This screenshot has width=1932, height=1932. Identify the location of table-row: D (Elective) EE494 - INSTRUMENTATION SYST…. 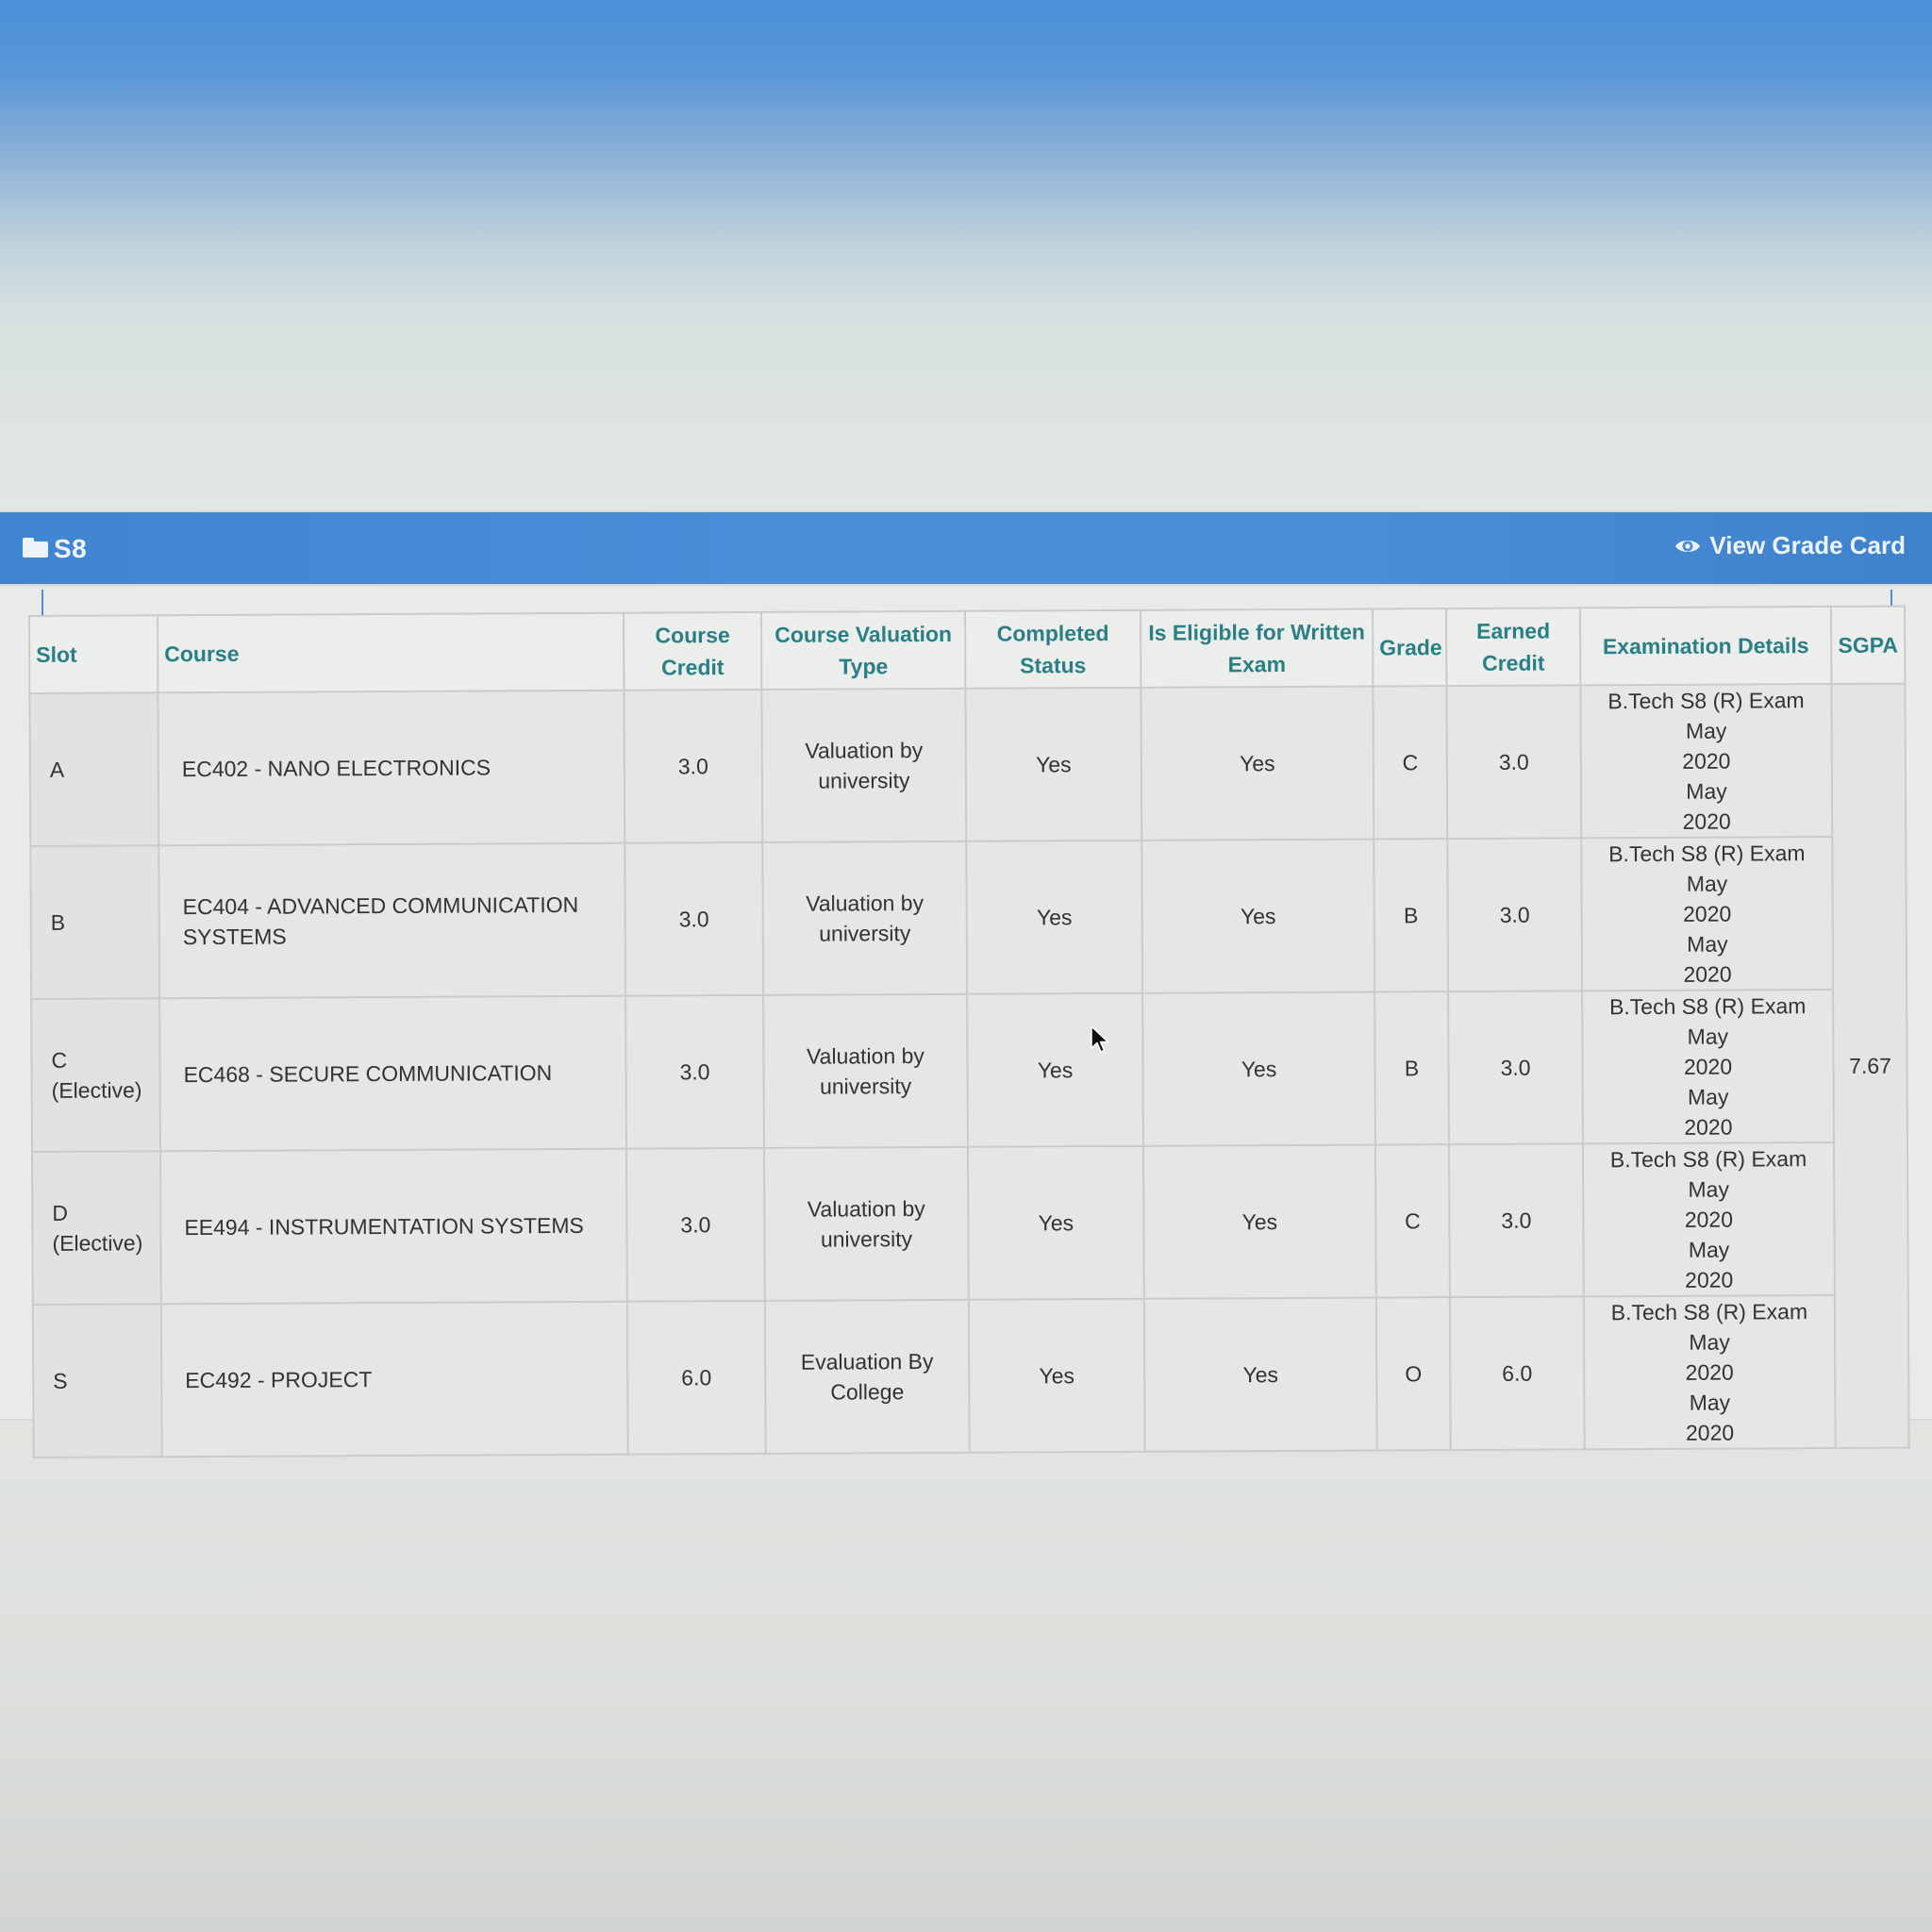
(969, 1223).